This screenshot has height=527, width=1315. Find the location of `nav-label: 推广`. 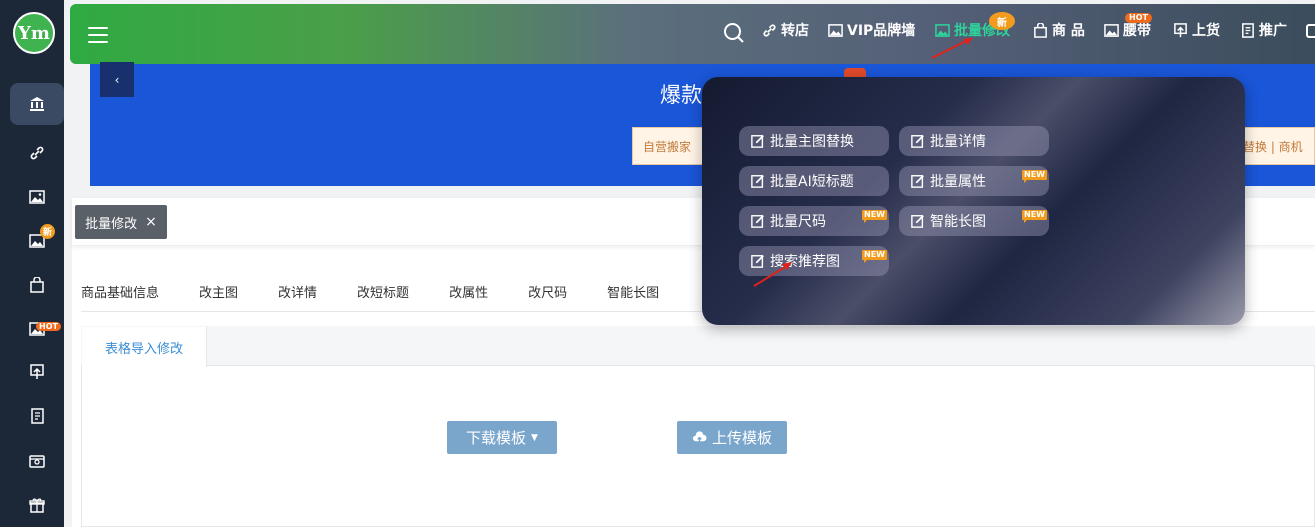

nav-label: 推广 is located at coordinates (1273, 31).